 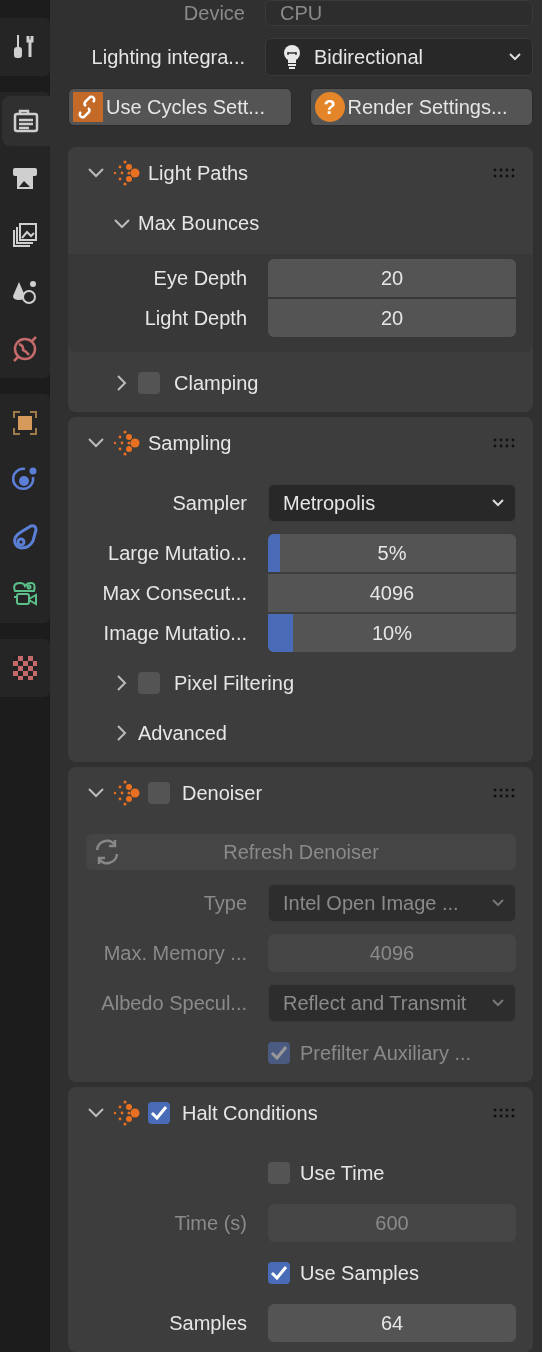 What do you see at coordinates (216, 383) in the screenshot?
I see `subpanel-title: Clamping` at bounding box center [216, 383].